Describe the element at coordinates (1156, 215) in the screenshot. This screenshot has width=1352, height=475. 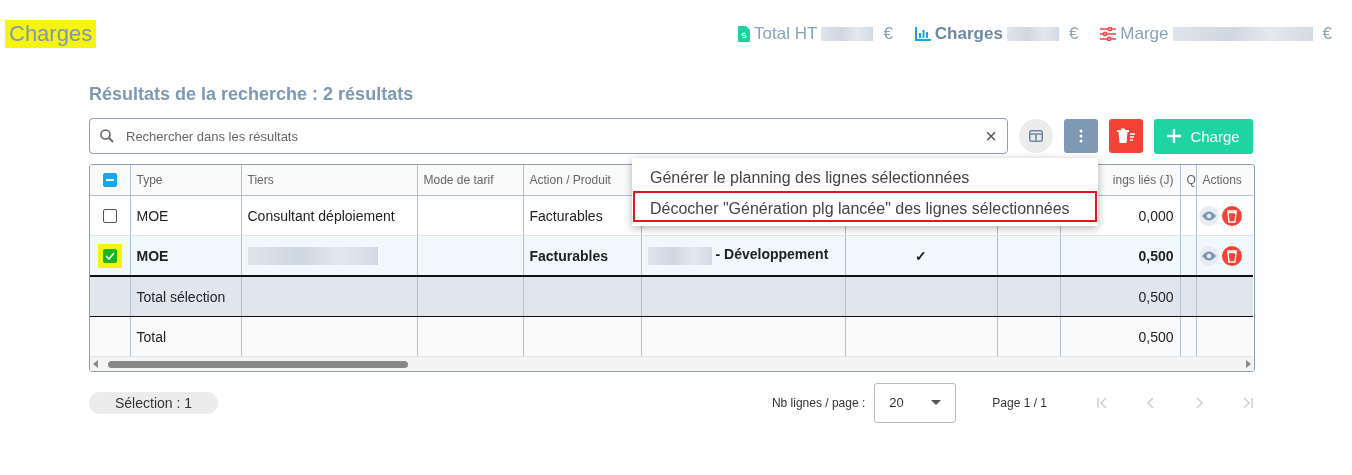
I see `table-cell: 0,000` at that location.